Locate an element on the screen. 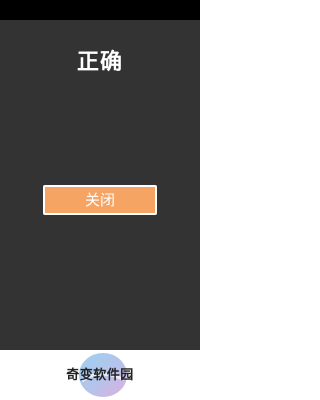 The height and width of the screenshot is (400, 320). result-title: 正确 is located at coordinates (99, 62).